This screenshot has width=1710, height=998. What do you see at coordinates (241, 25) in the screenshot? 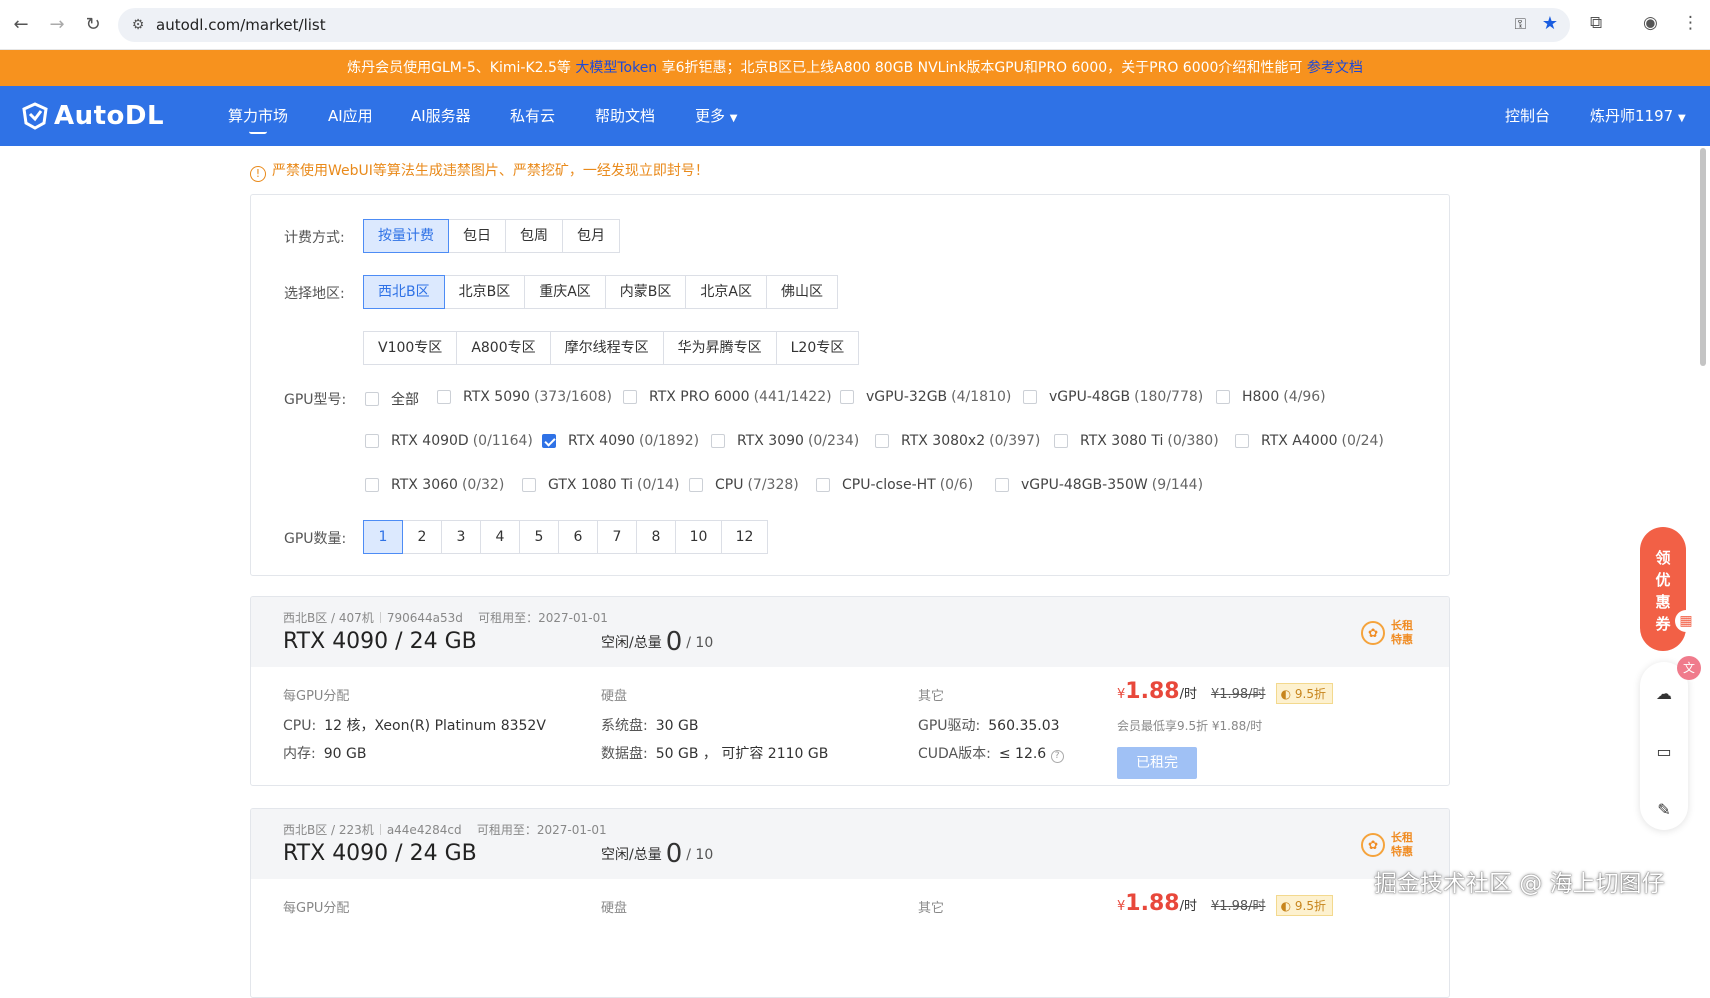
I see `url-text: autodl.com/market/list` at bounding box center [241, 25].